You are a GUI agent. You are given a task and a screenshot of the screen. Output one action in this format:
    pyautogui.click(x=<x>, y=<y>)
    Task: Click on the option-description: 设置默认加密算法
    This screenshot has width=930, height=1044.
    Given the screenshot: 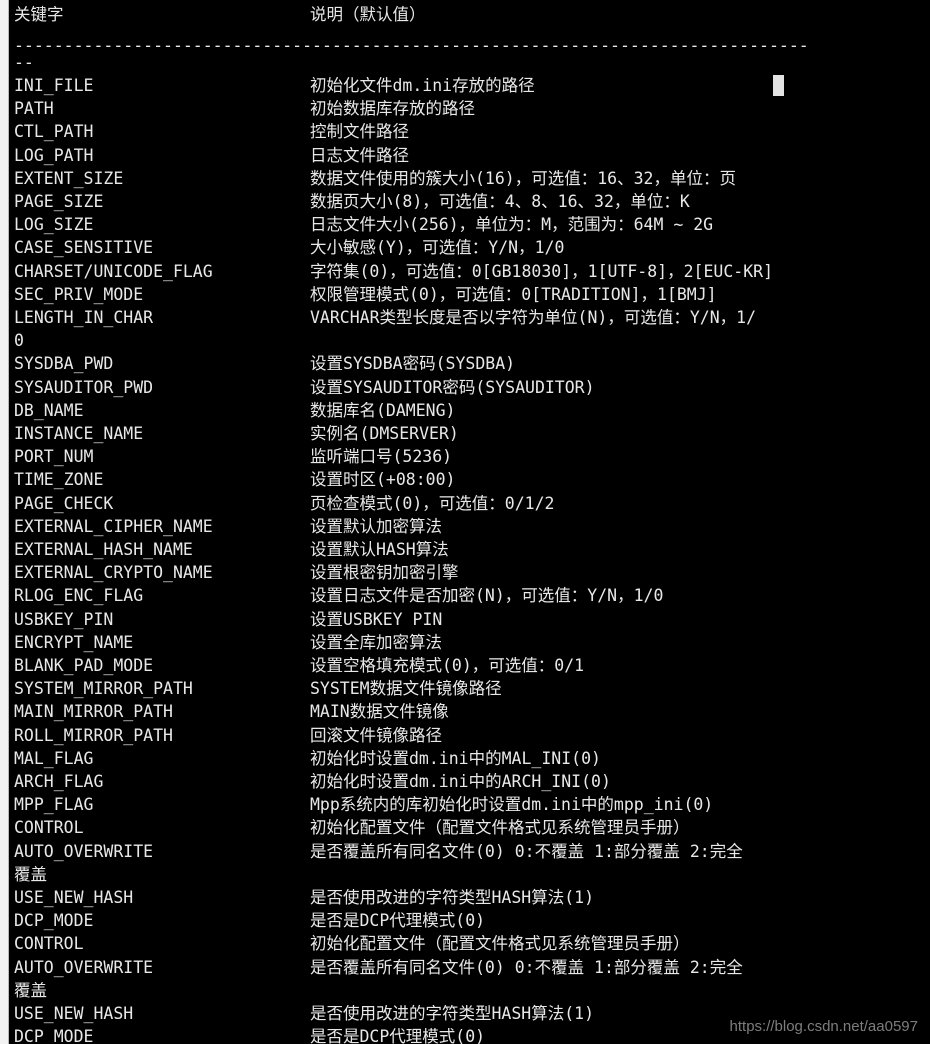 What is the action you would take?
    pyautogui.click(x=376, y=526)
    